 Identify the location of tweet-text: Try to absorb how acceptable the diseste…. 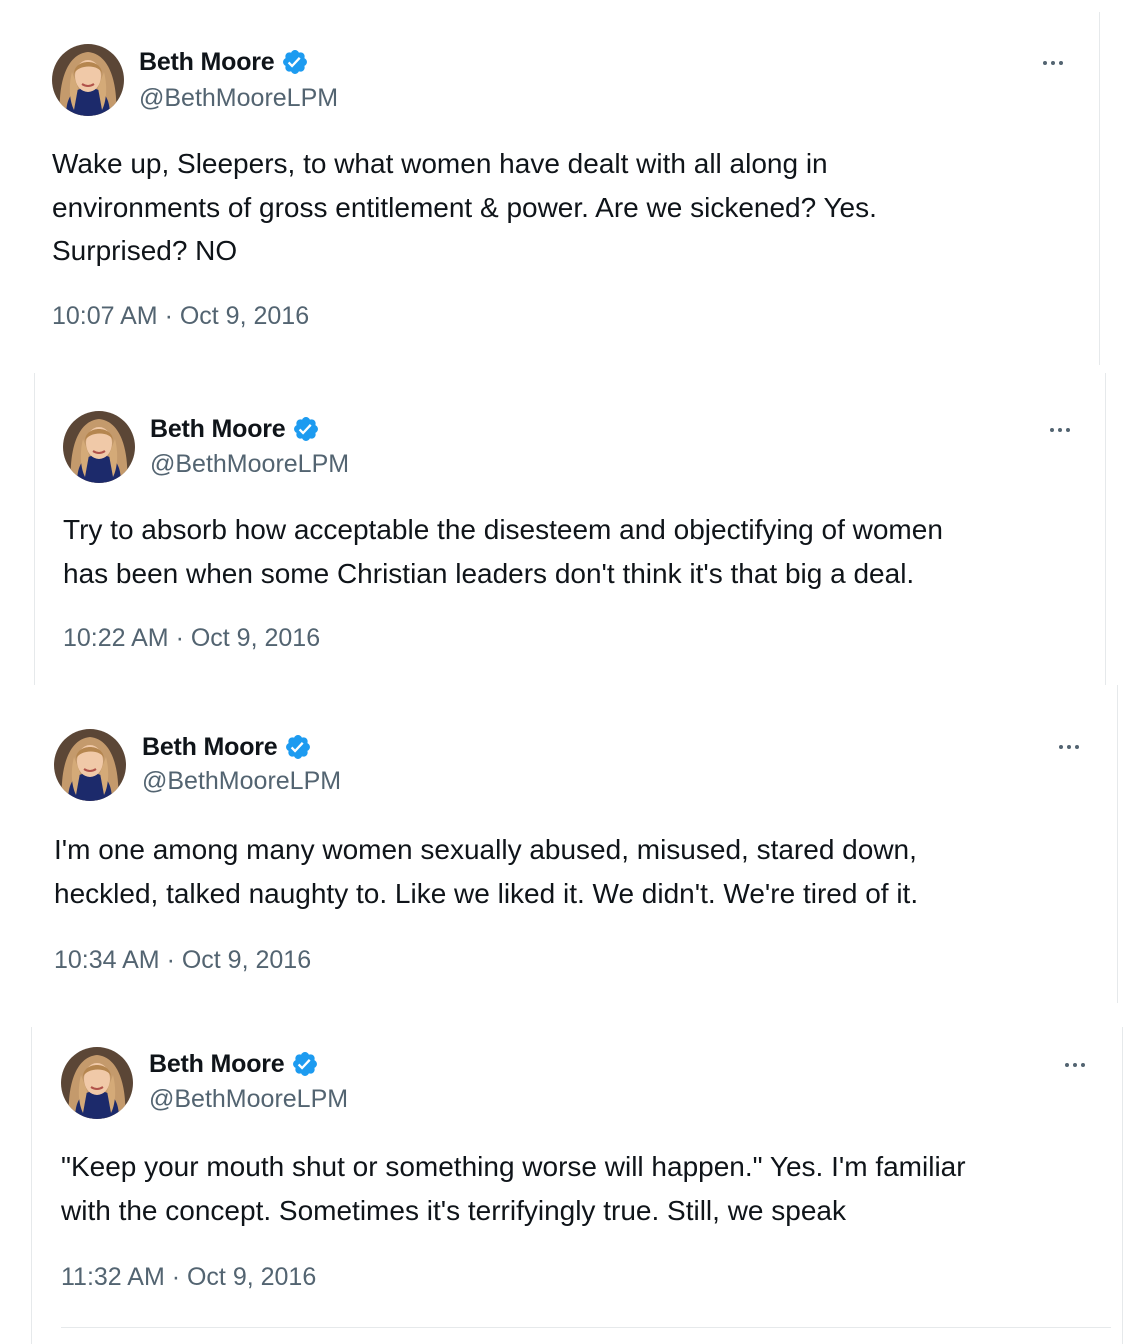
(503, 551).